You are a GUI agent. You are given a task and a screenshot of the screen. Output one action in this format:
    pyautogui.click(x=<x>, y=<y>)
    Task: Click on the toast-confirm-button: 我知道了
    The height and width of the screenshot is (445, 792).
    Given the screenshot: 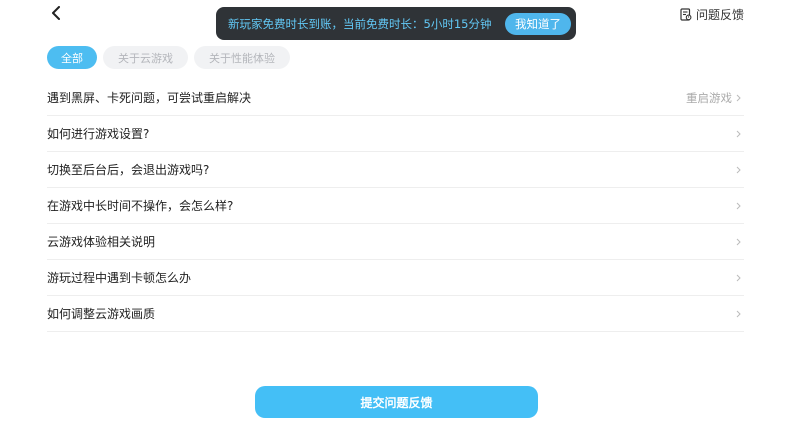 What is the action you would take?
    pyautogui.click(x=538, y=23)
    